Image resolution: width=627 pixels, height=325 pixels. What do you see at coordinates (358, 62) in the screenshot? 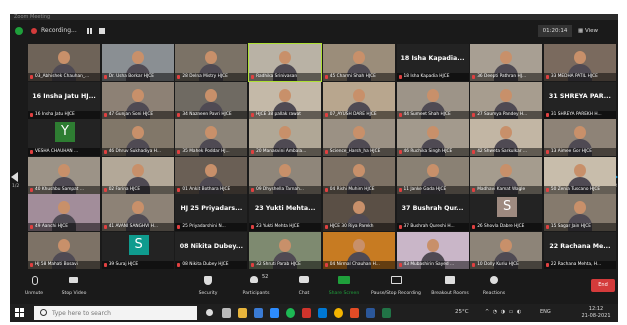
I see `participant-tile: 45 Charmi Shah HJCE` at bounding box center [358, 62].